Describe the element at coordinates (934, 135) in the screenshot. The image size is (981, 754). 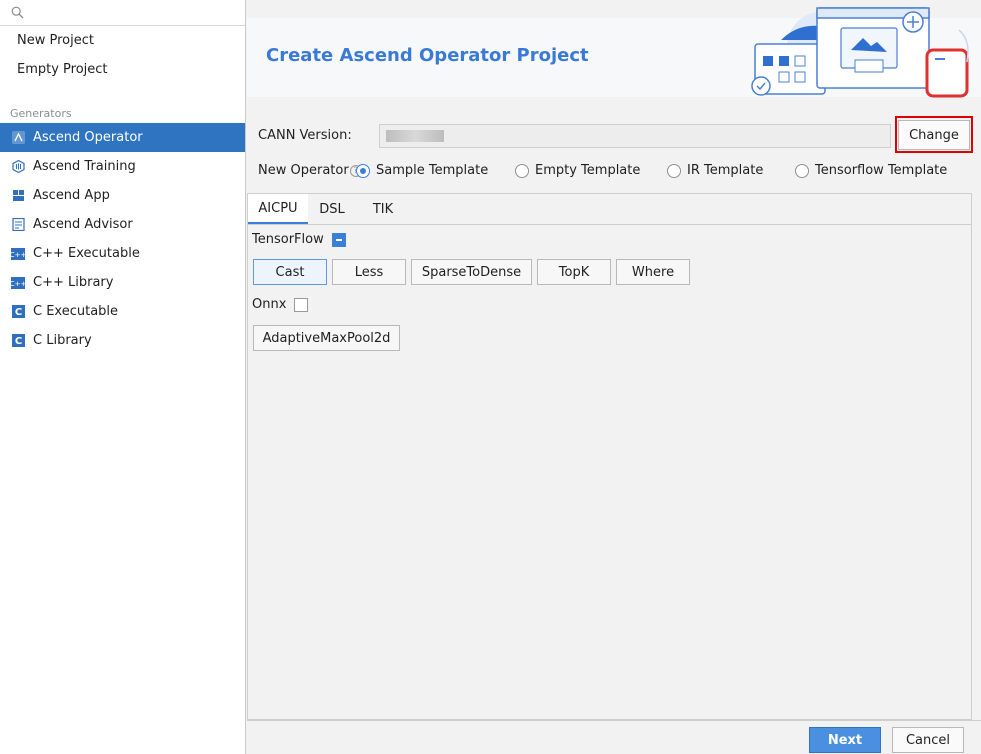
I see `change-button: Change` at that location.